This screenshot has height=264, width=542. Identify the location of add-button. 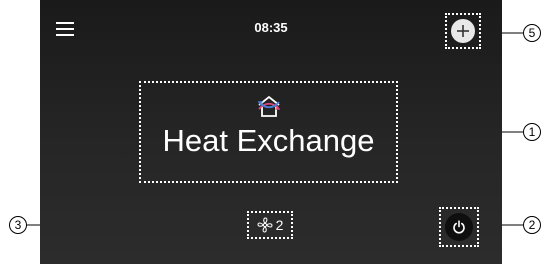
(463, 31).